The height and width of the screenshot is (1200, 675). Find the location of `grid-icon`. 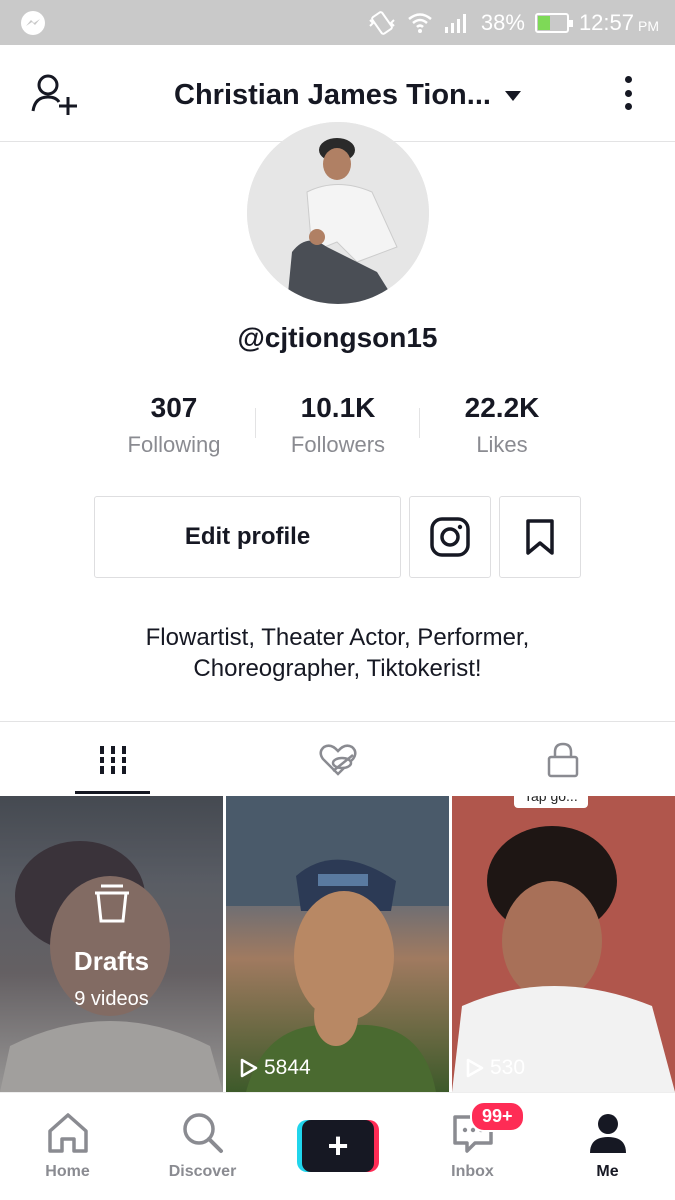

grid-icon is located at coordinates (112, 759).